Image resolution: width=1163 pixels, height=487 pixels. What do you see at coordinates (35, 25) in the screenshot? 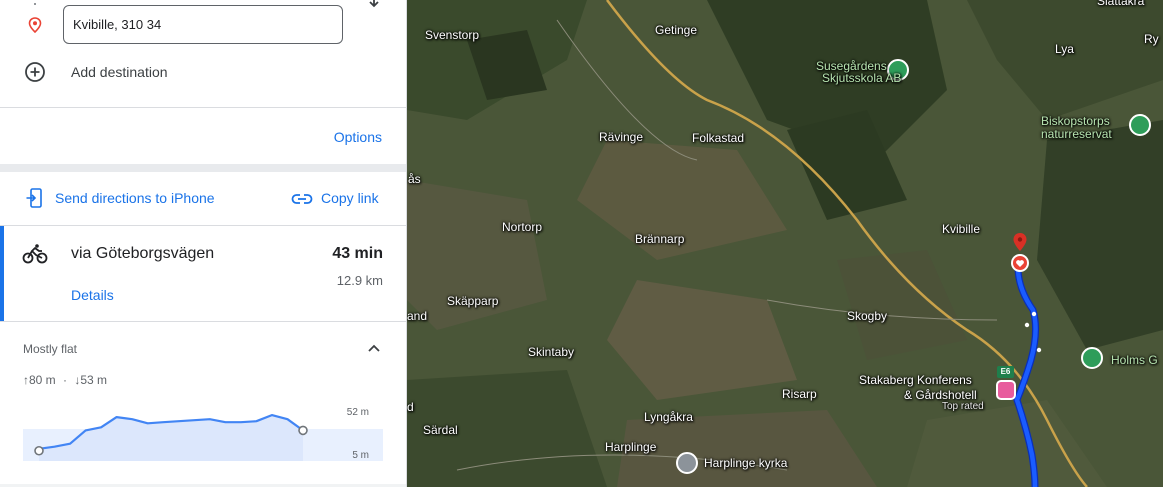
I see `destination-pin-icon` at bounding box center [35, 25].